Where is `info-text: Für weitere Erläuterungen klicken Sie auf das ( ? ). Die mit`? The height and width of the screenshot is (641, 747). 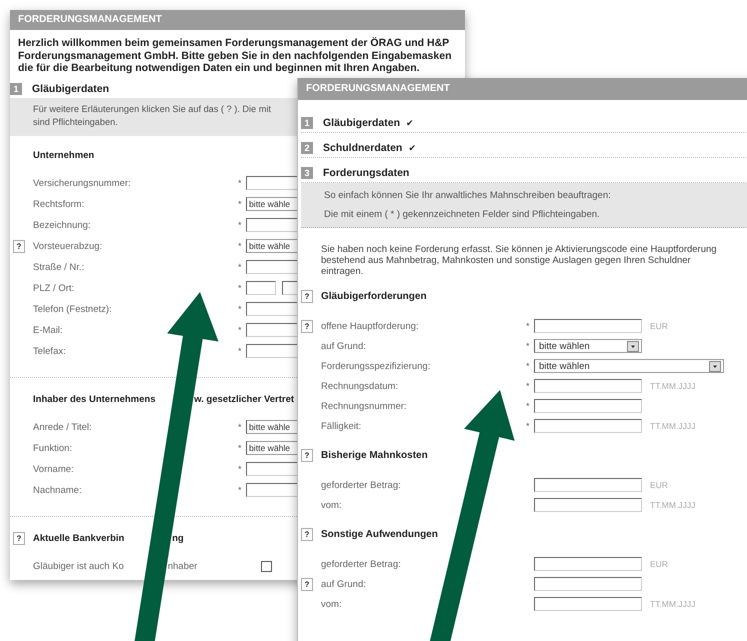
info-text: Für weitere Erläuterungen klicken Sie auf das ( ? ). Die mit is located at coordinates (152, 109).